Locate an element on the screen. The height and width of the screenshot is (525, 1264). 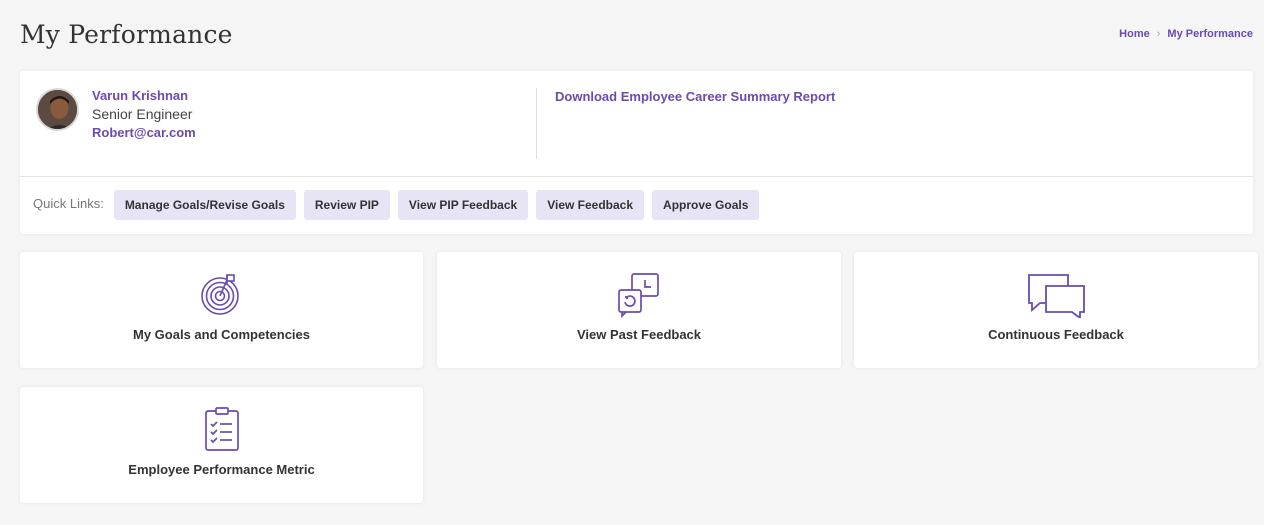
tile-label: Employee Performance Metric is located at coordinates (221, 469).